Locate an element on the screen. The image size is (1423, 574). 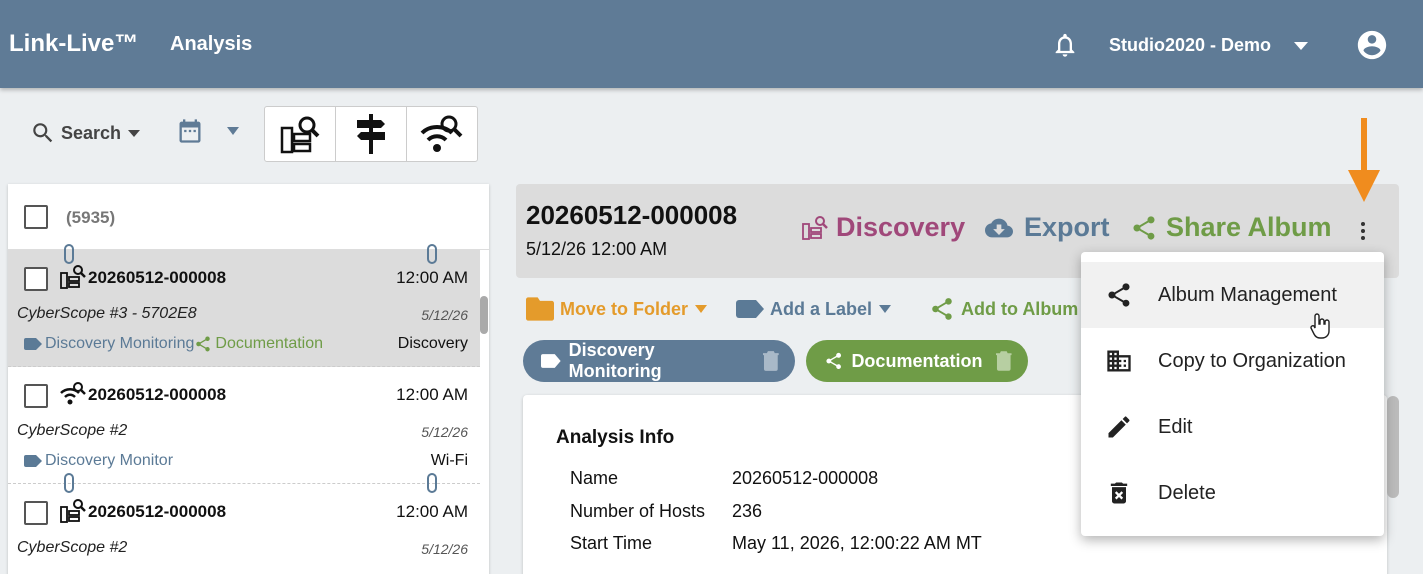
menu-item-label: Album Management is located at coordinates (1247, 294).